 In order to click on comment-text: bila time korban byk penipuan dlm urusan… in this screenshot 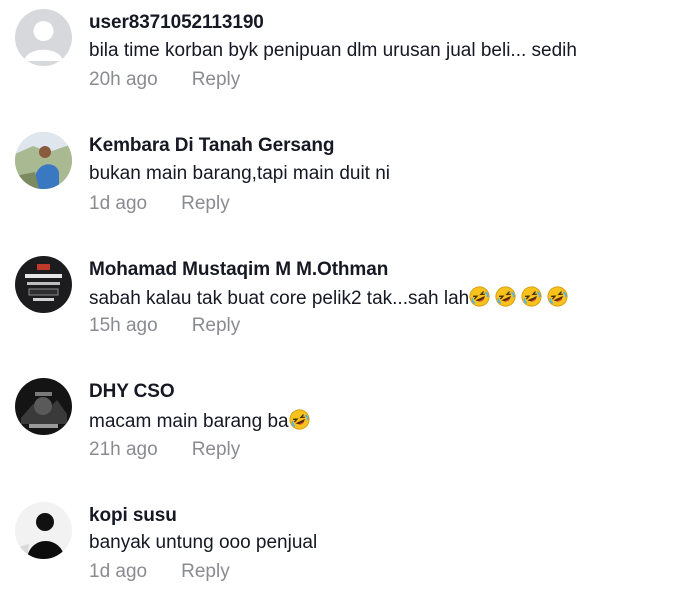, I will do `click(333, 51)`.